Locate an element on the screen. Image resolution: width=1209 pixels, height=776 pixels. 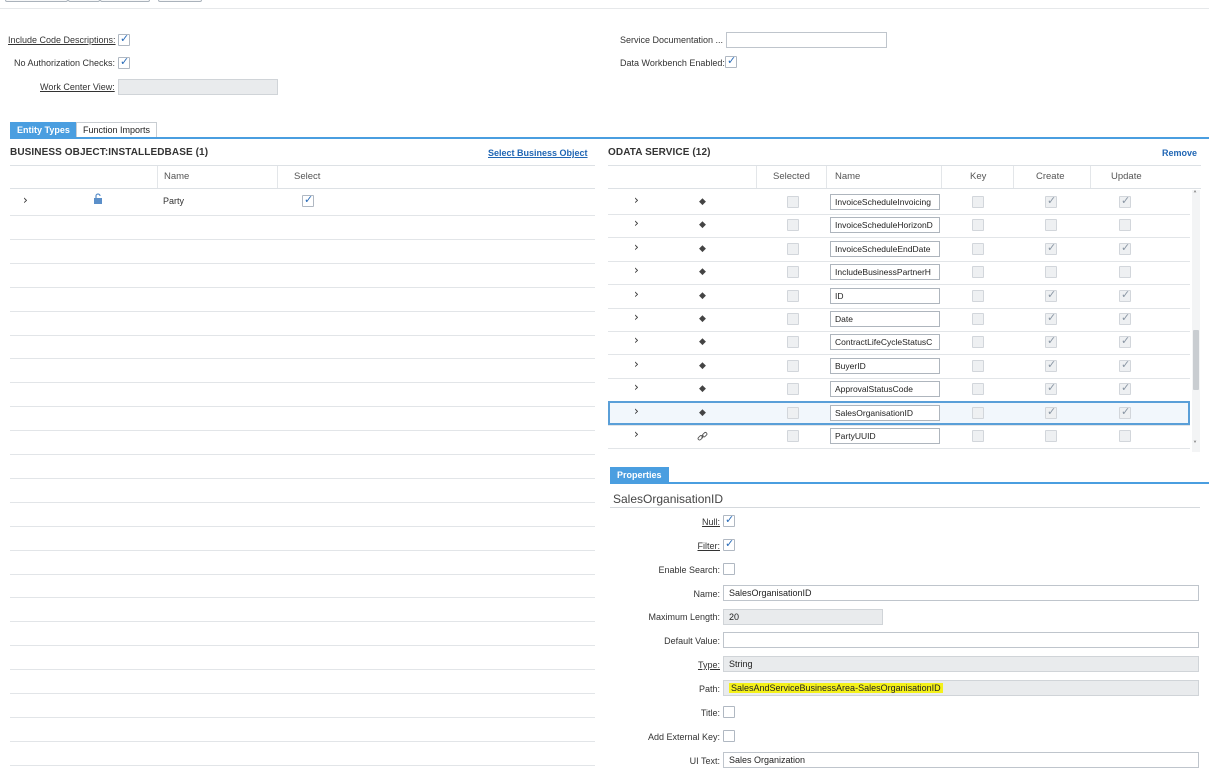
name-input: SalesOrganisationID is located at coordinates (961, 593).